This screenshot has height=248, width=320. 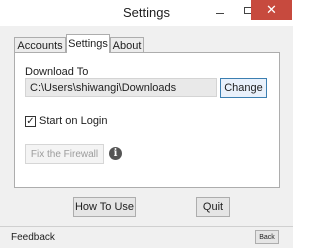 What do you see at coordinates (121, 87) in the screenshot?
I see `download-path-field: C:\Users\shiwangi\Downloads` at bounding box center [121, 87].